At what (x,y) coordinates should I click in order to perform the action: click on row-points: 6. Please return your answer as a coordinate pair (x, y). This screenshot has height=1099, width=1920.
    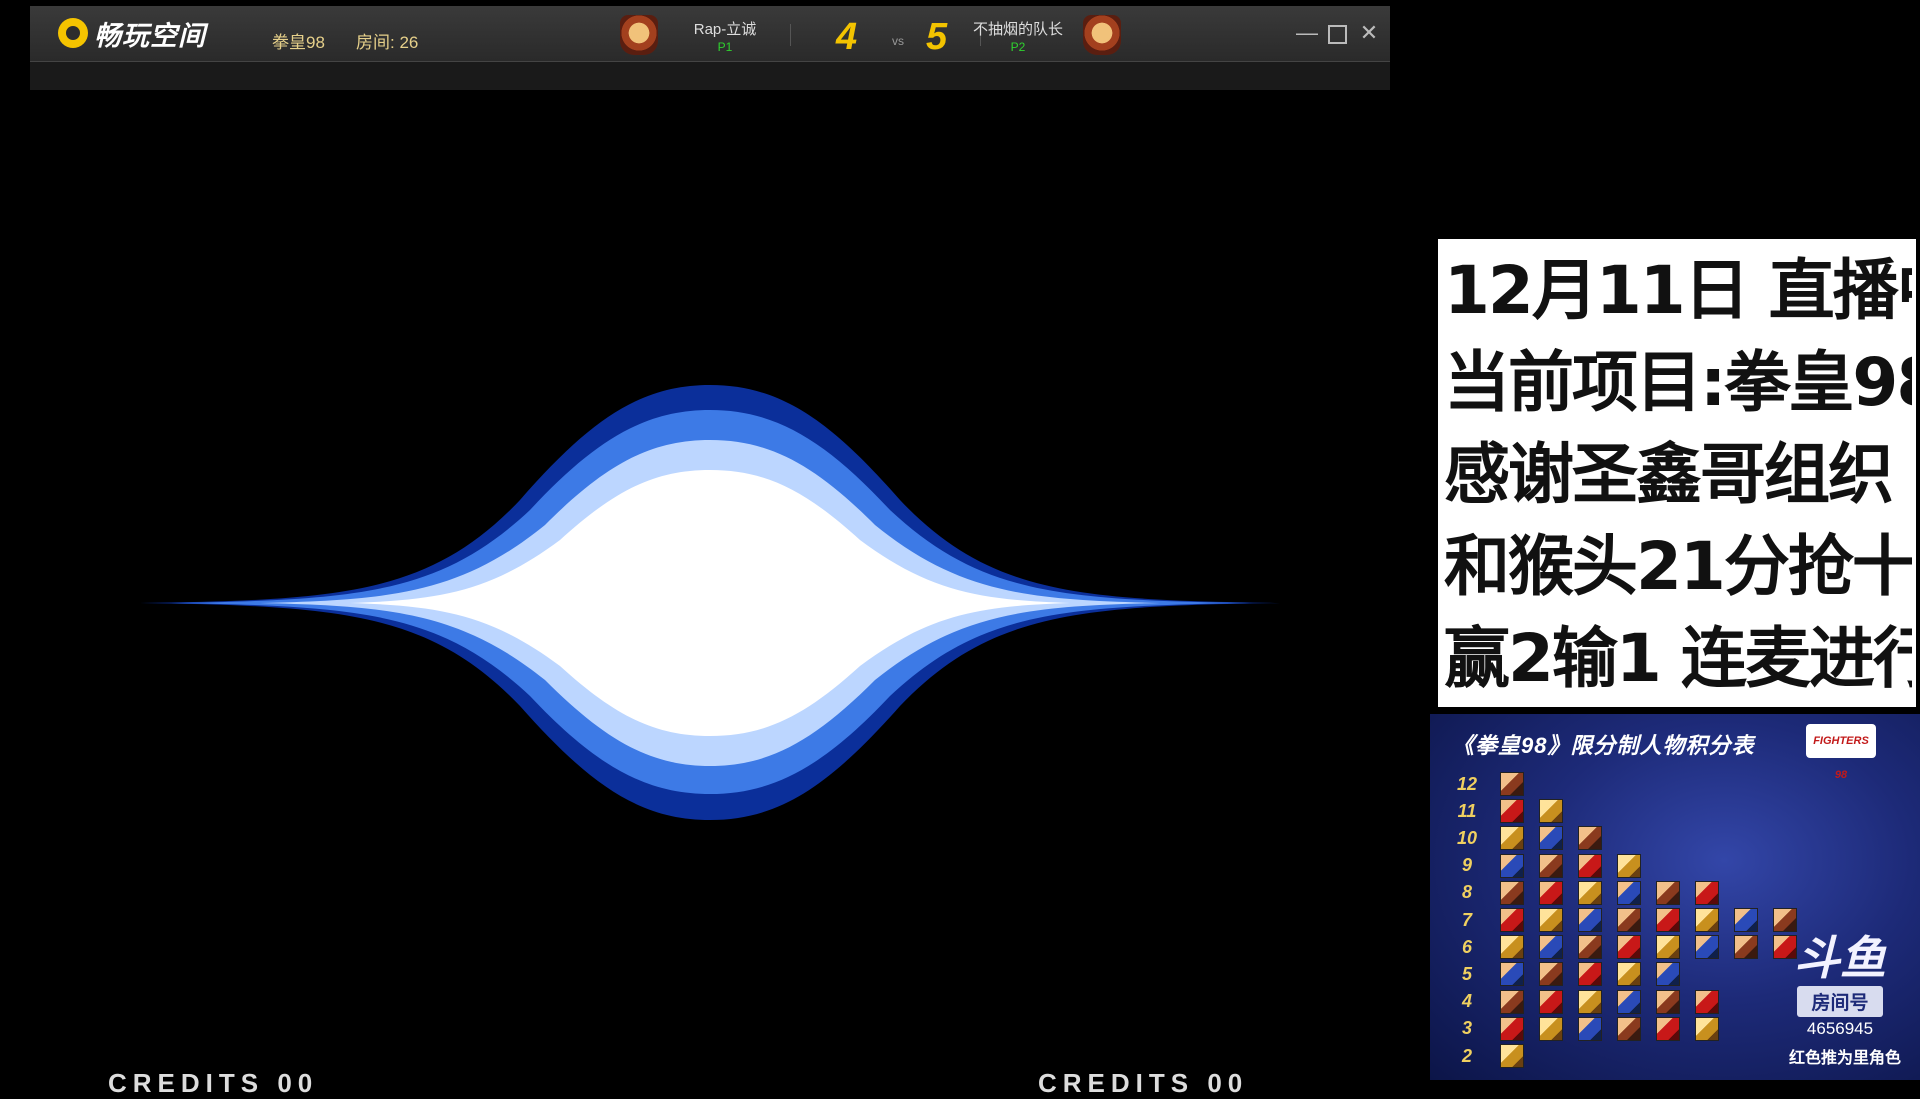
    Looking at the image, I should click on (1466, 946).